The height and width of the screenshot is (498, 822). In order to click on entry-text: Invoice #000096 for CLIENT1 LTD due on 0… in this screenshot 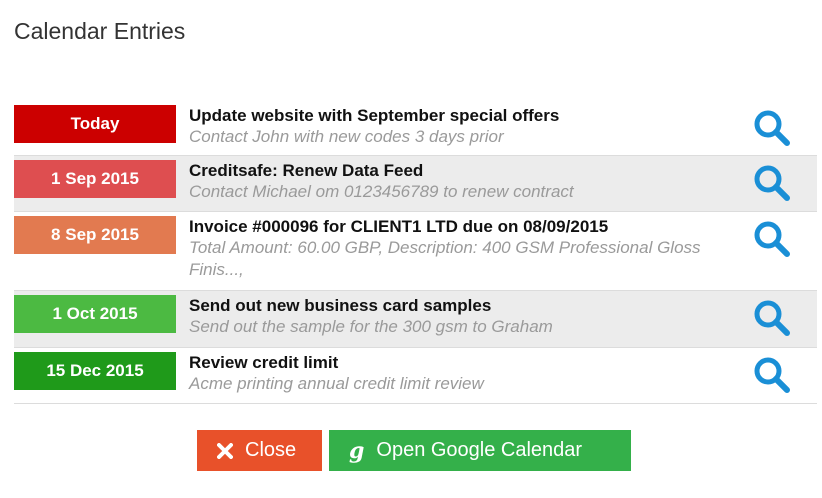, I will do `click(473, 248)`.